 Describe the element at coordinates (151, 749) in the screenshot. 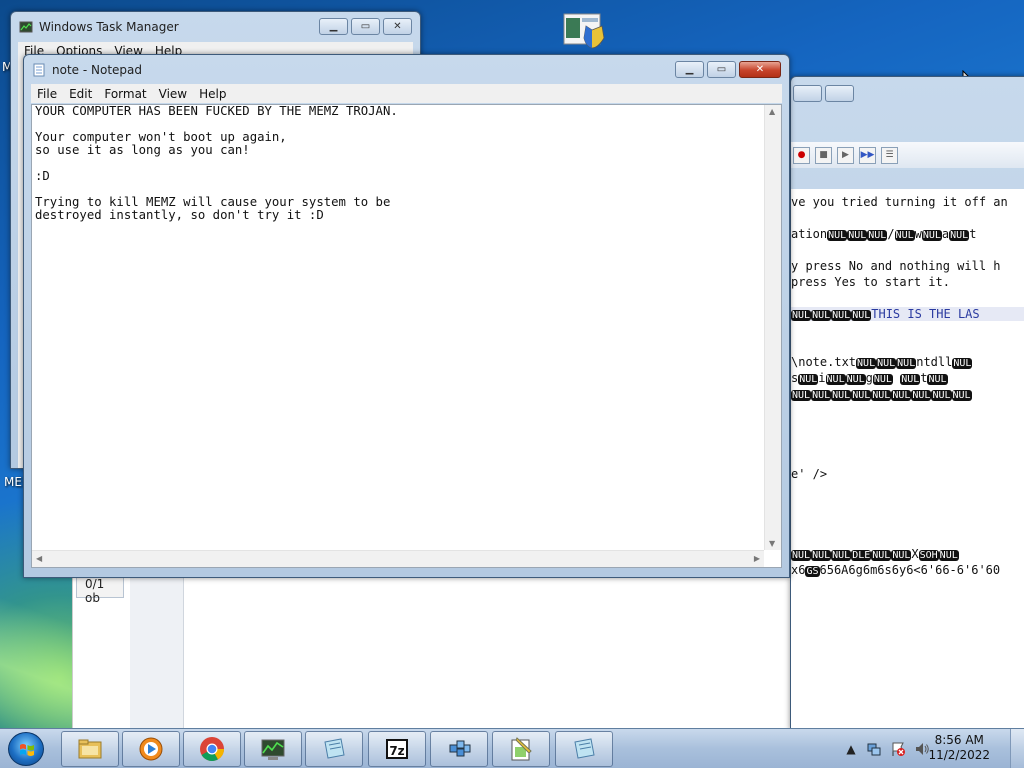

I see `taskbar-media-player` at that location.